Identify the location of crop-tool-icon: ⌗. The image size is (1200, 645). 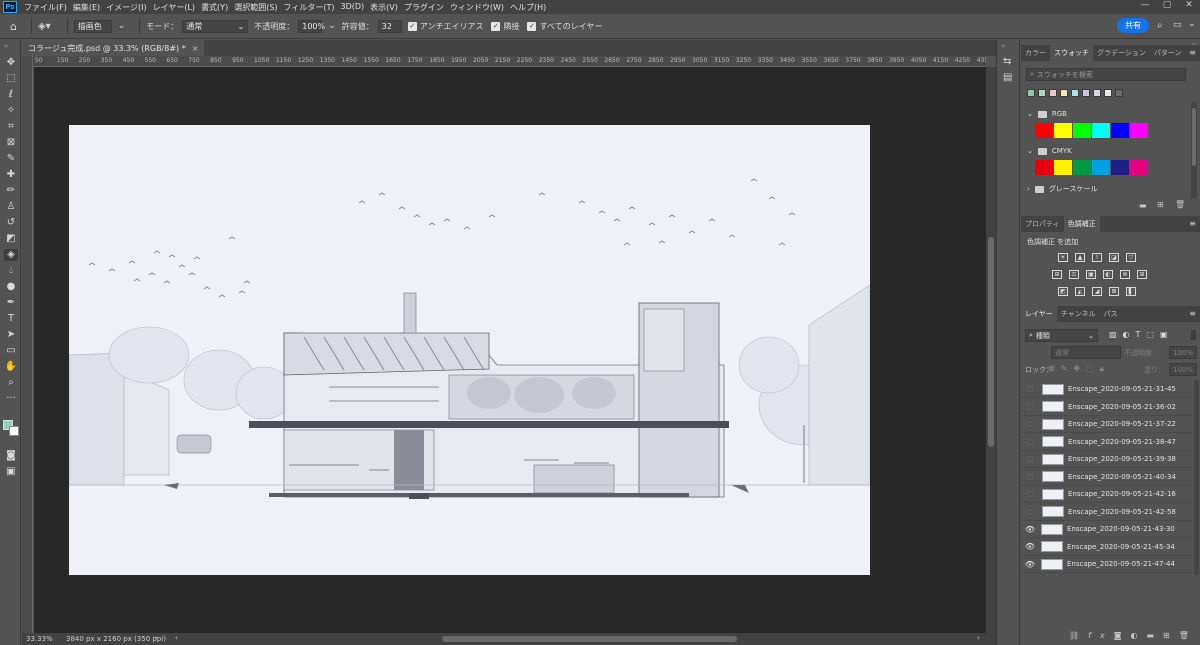
(11, 127).